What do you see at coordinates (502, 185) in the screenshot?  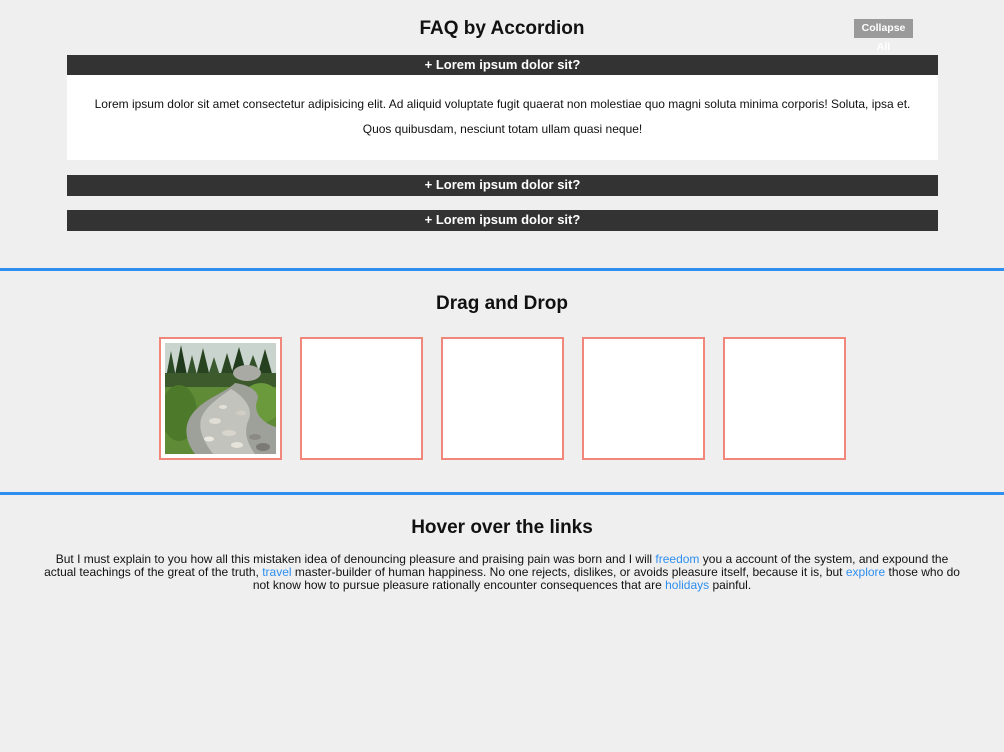 I see `accordion-header-2: + Lorem ipsum dolor sit?` at bounding box center [502, 185].